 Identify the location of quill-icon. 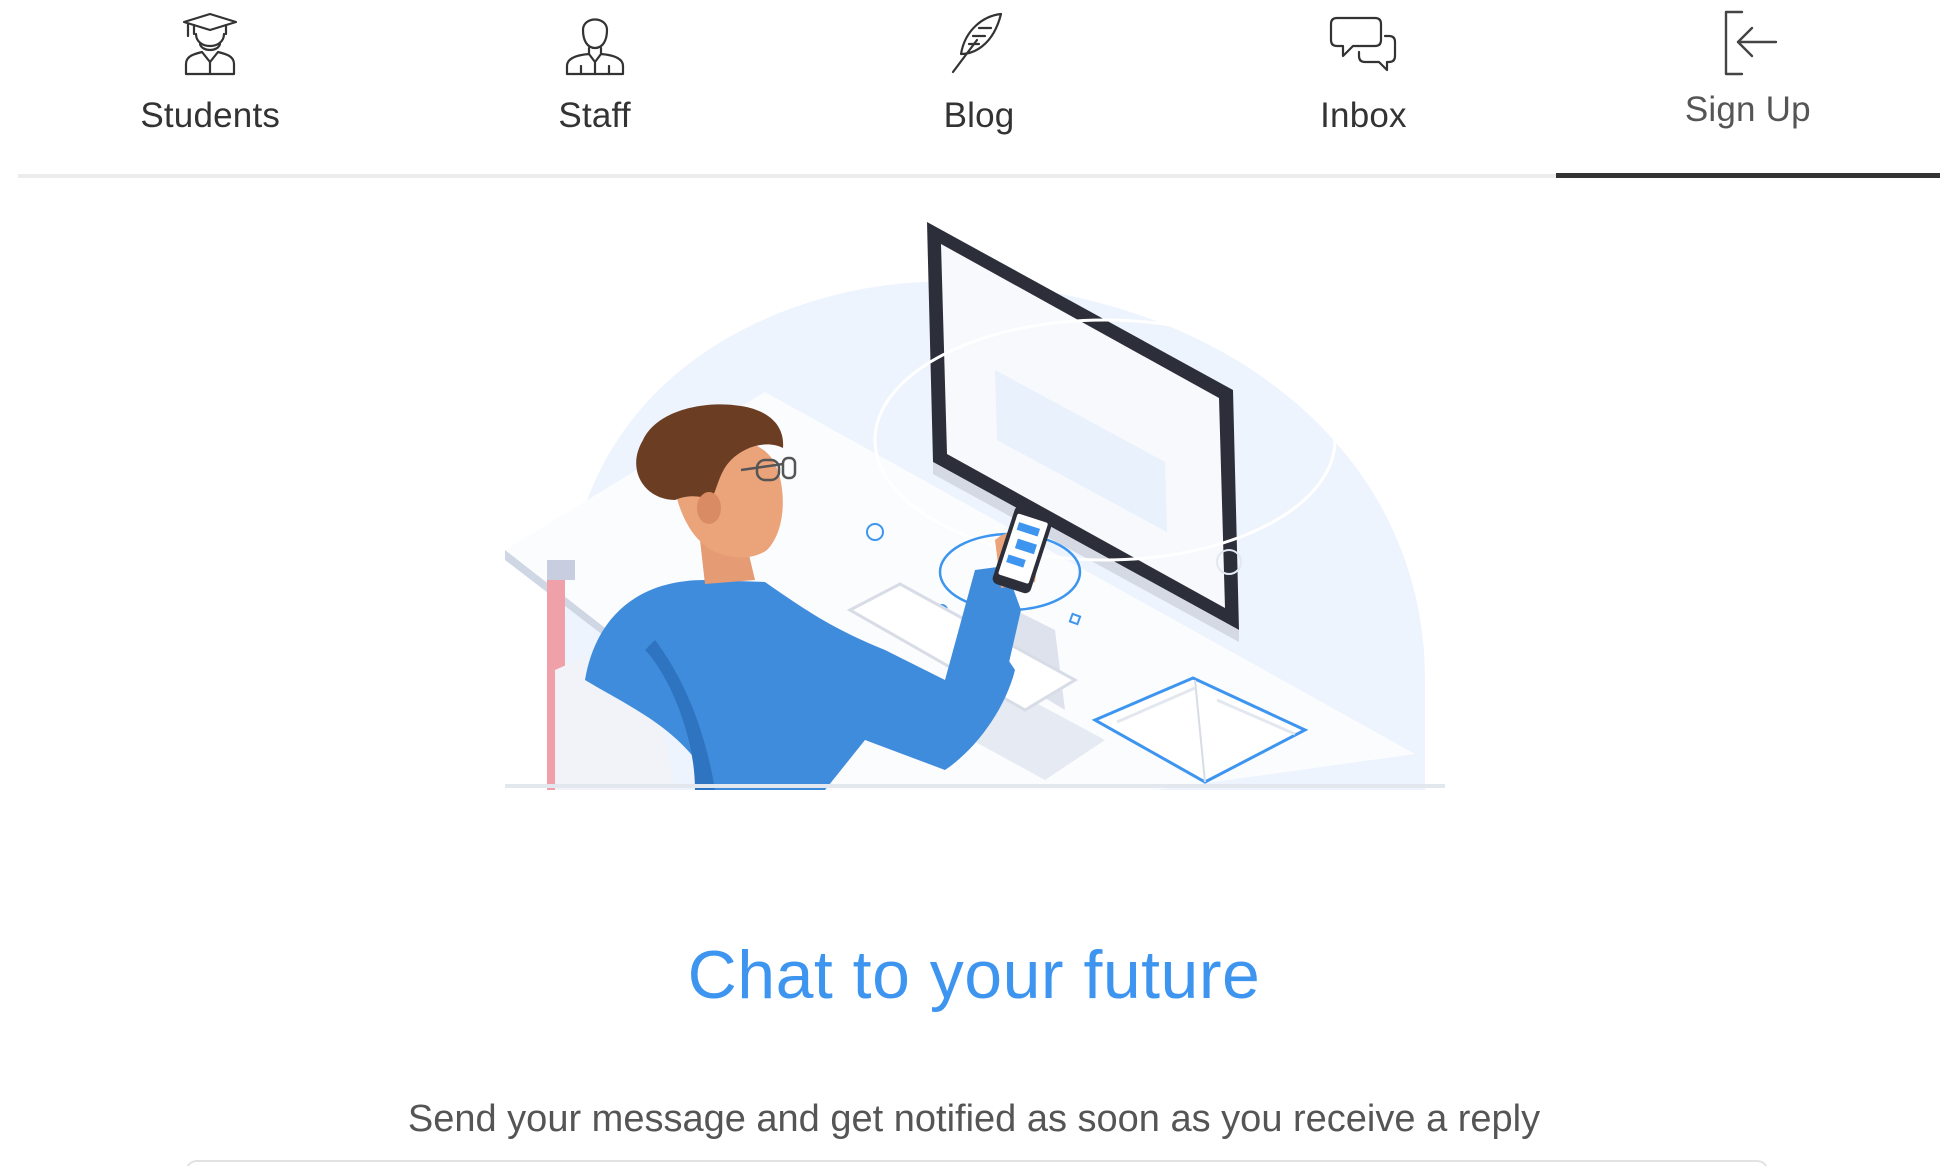
(979, 43).